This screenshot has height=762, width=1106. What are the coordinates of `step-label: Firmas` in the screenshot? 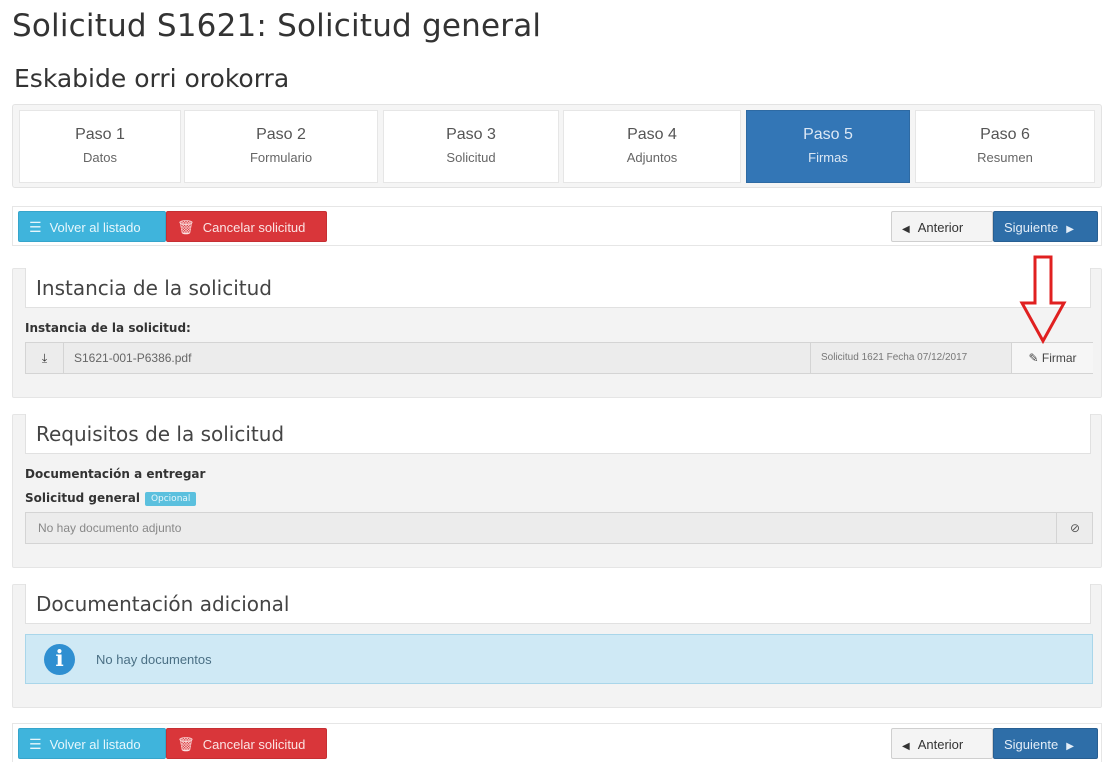 It's located at (828, 157).